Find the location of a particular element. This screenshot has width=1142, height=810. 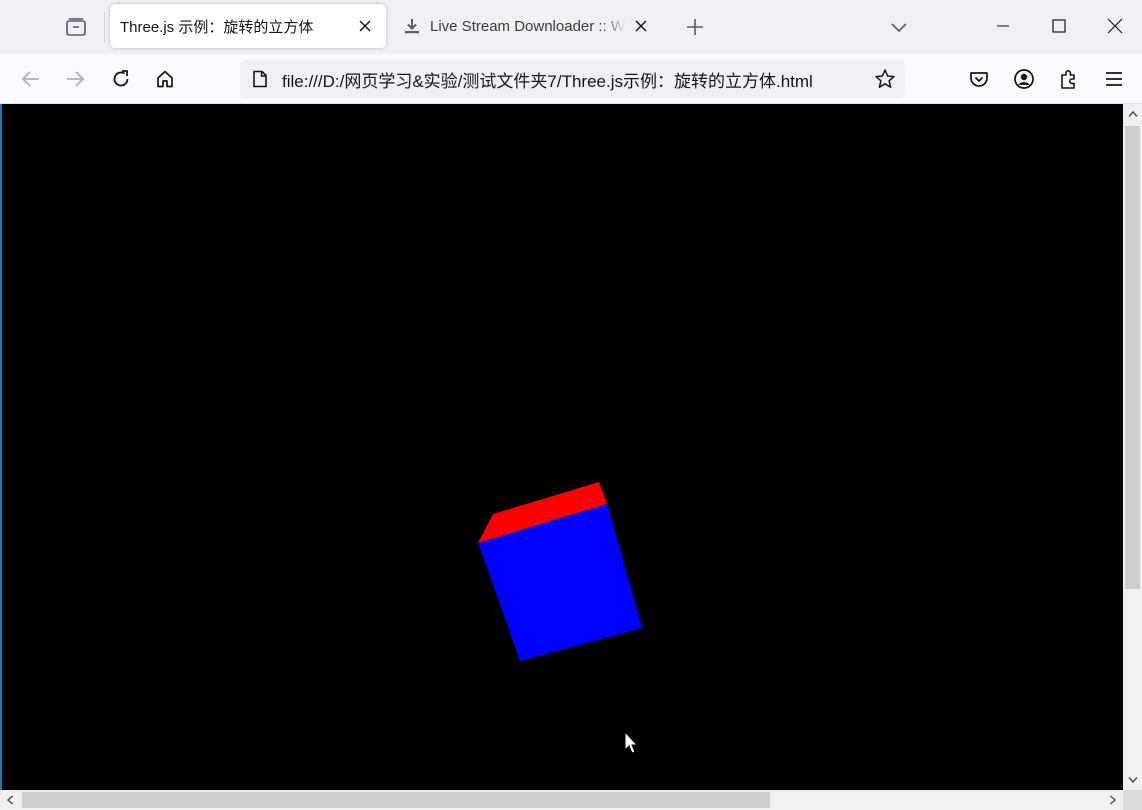

vertical-scrollbar is located at coordinates (1132, 447).